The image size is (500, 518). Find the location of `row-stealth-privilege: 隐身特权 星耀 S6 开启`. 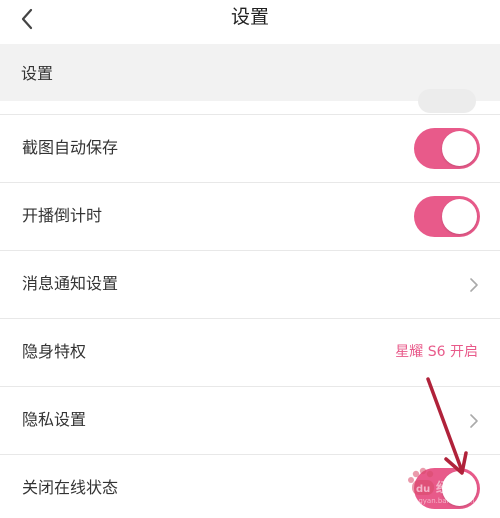

row-stealth-privilege: 隐身特权 星耀 S6 开启 is located at coordinates (250, 352).